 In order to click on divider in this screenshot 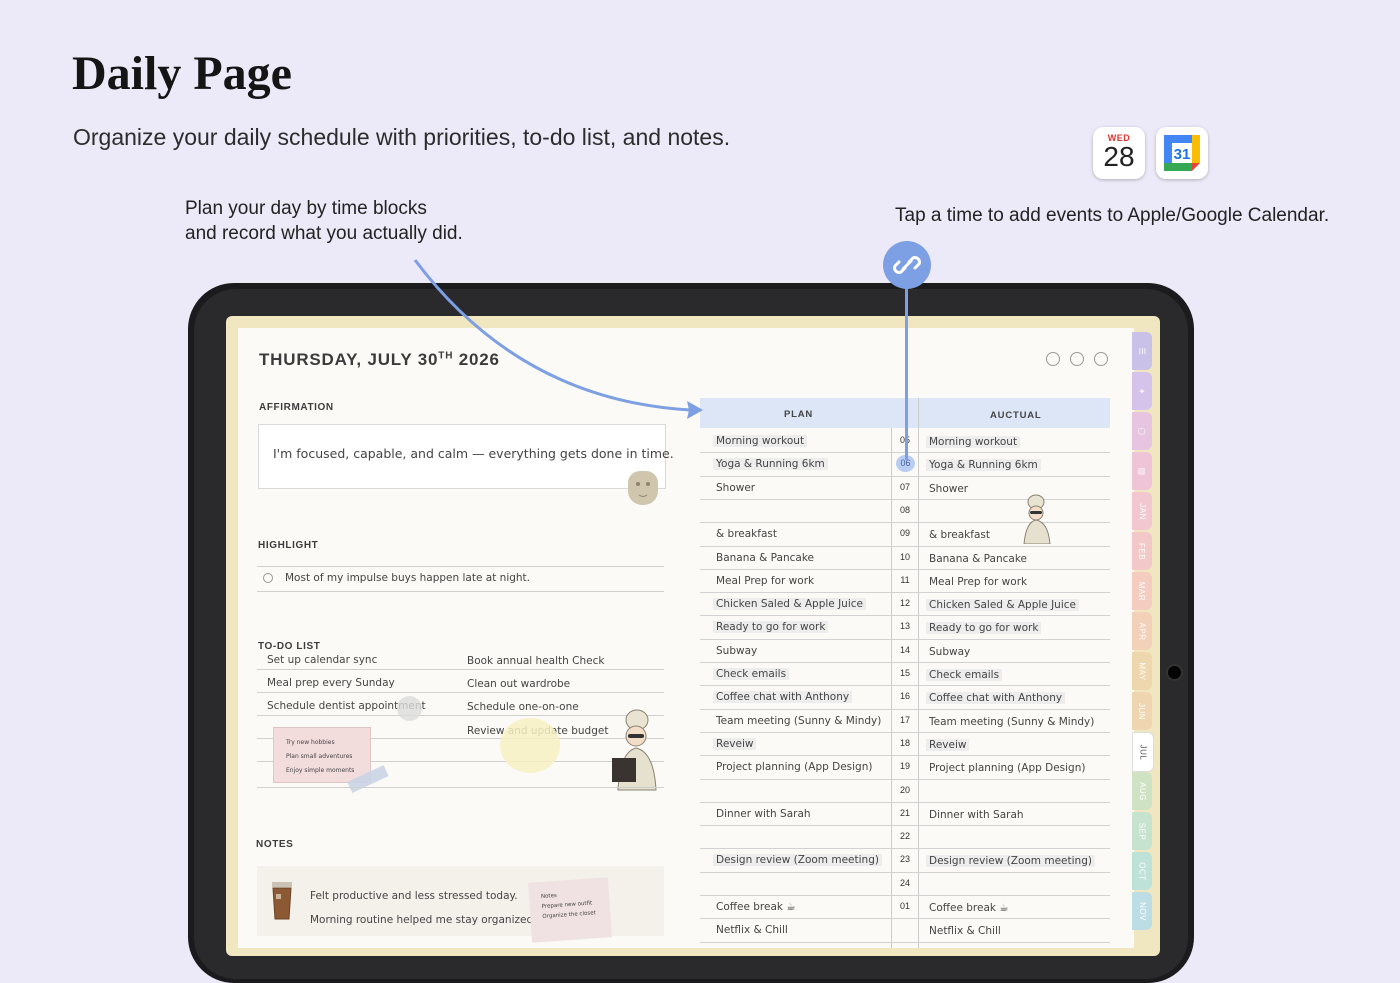, I will do `click(905, 942)`.